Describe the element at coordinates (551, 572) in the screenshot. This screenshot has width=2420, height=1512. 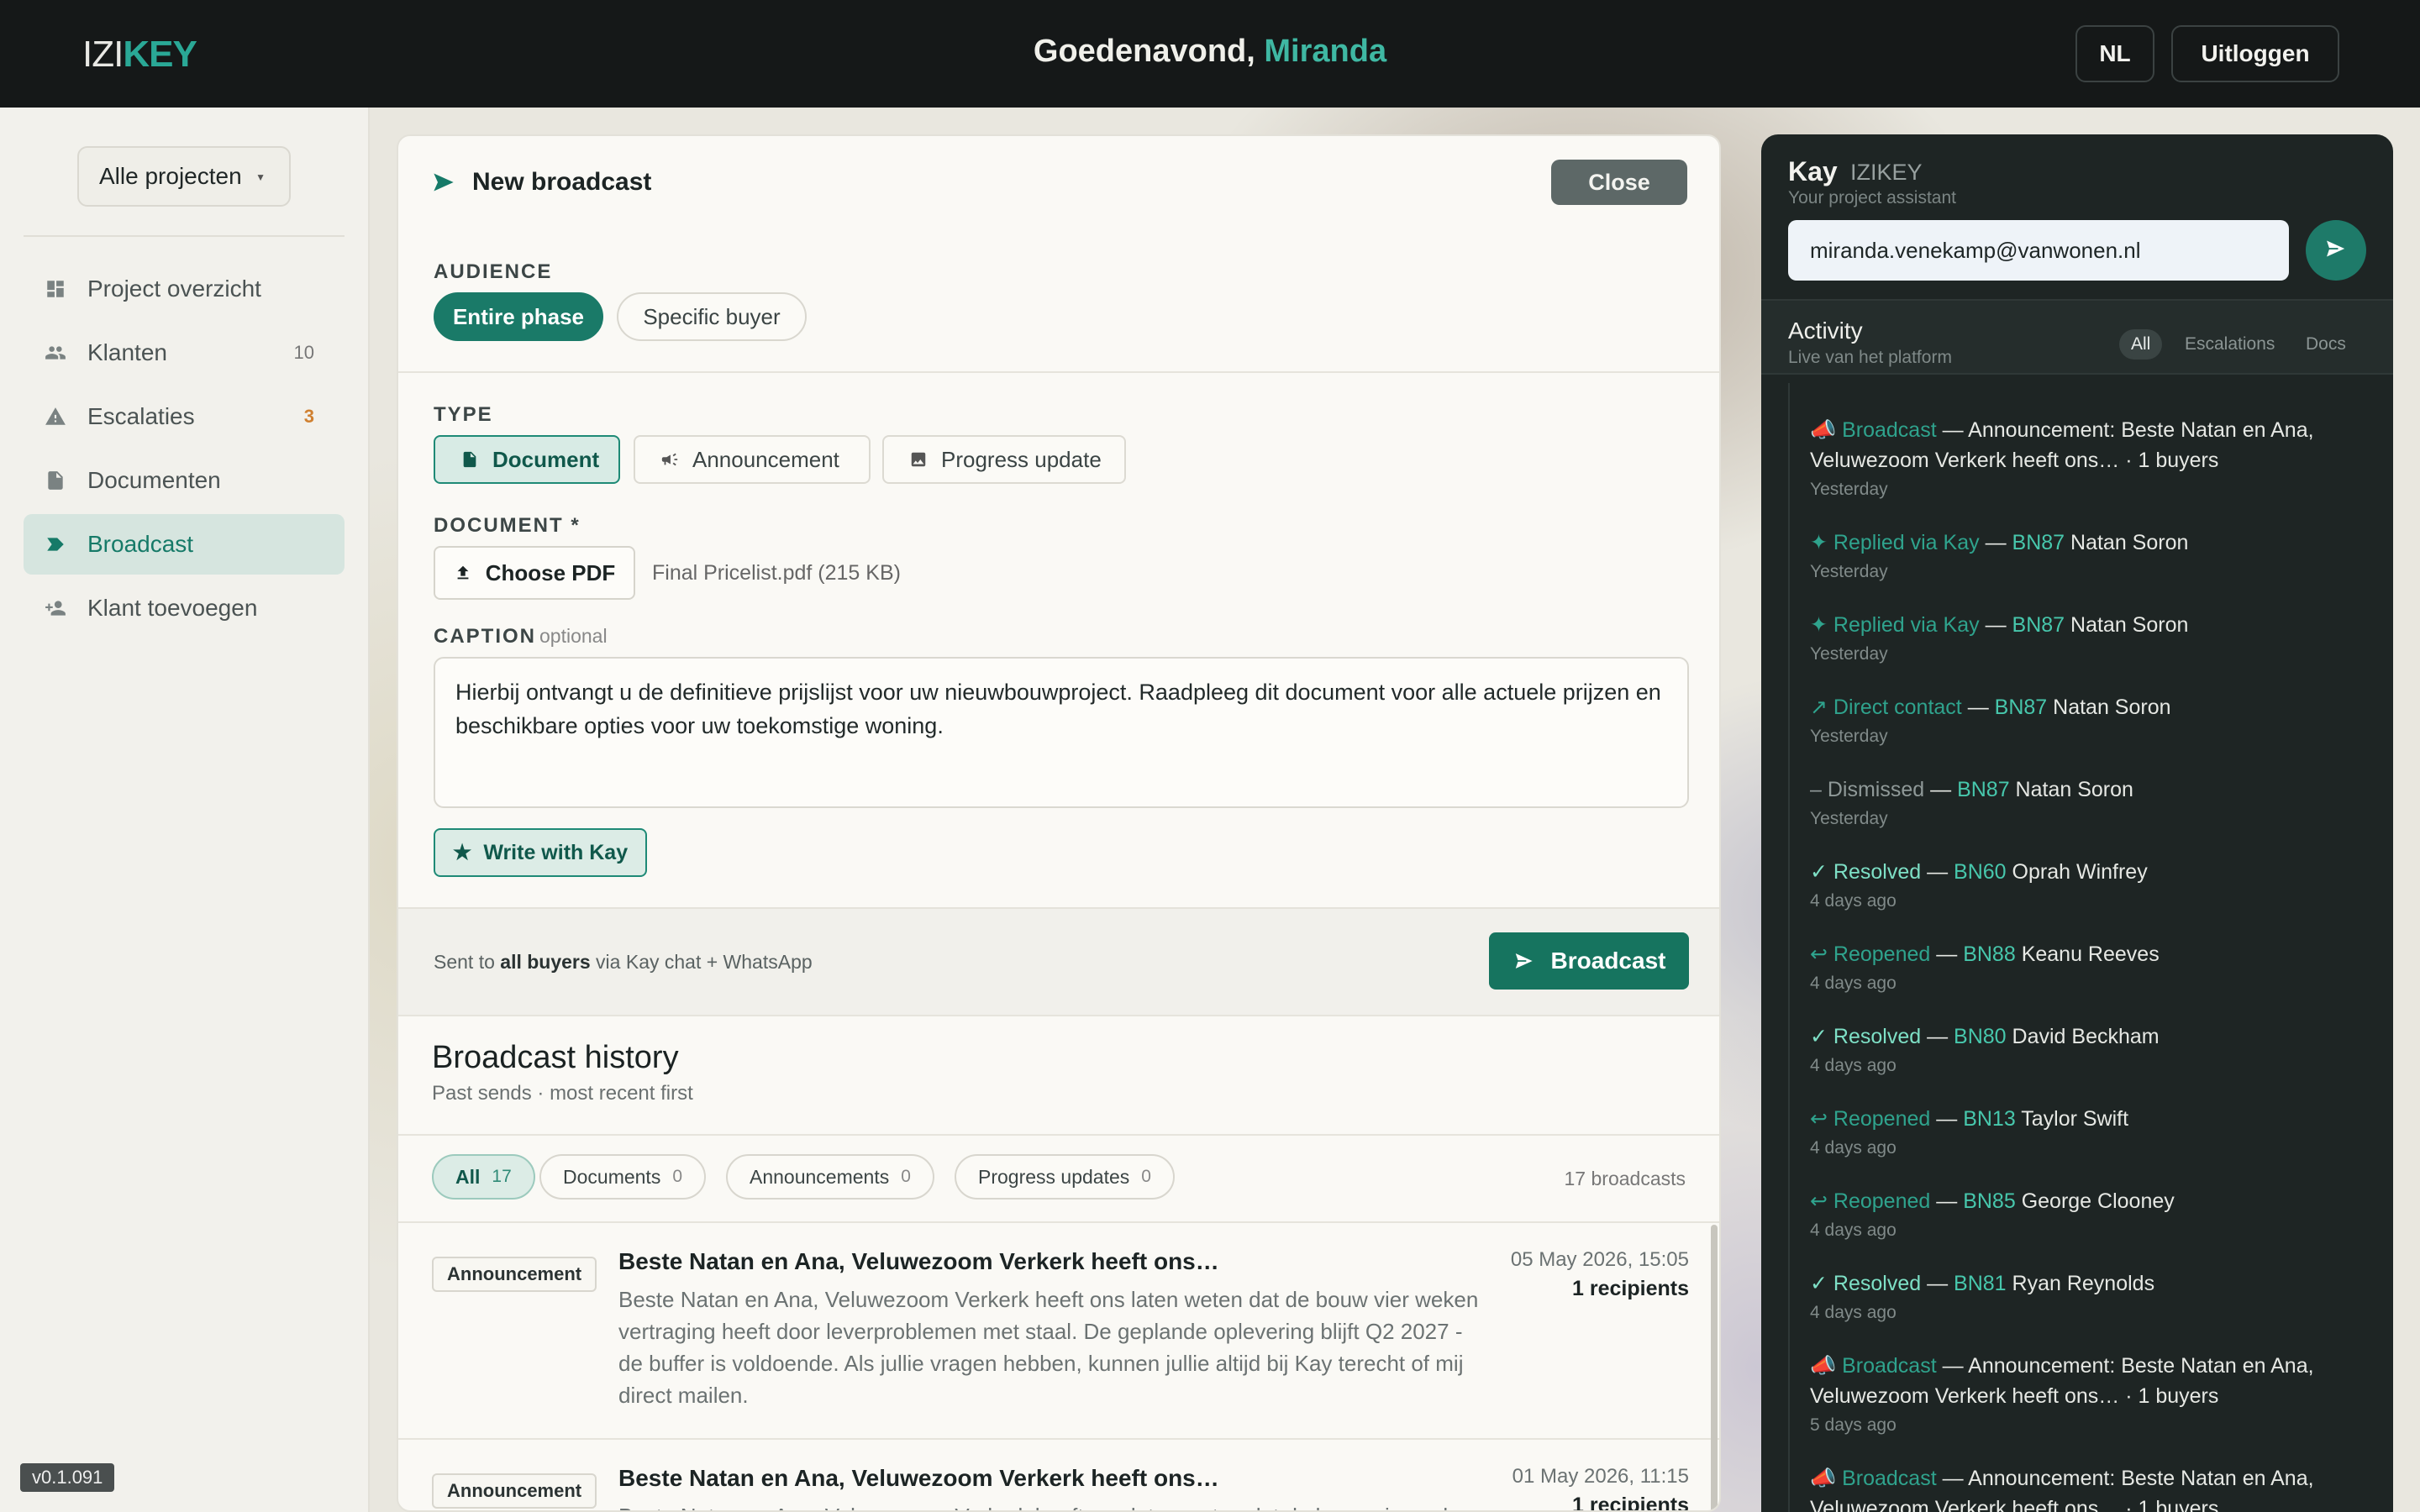
I see `choose-pdf-label: Choose PDF` at that location.